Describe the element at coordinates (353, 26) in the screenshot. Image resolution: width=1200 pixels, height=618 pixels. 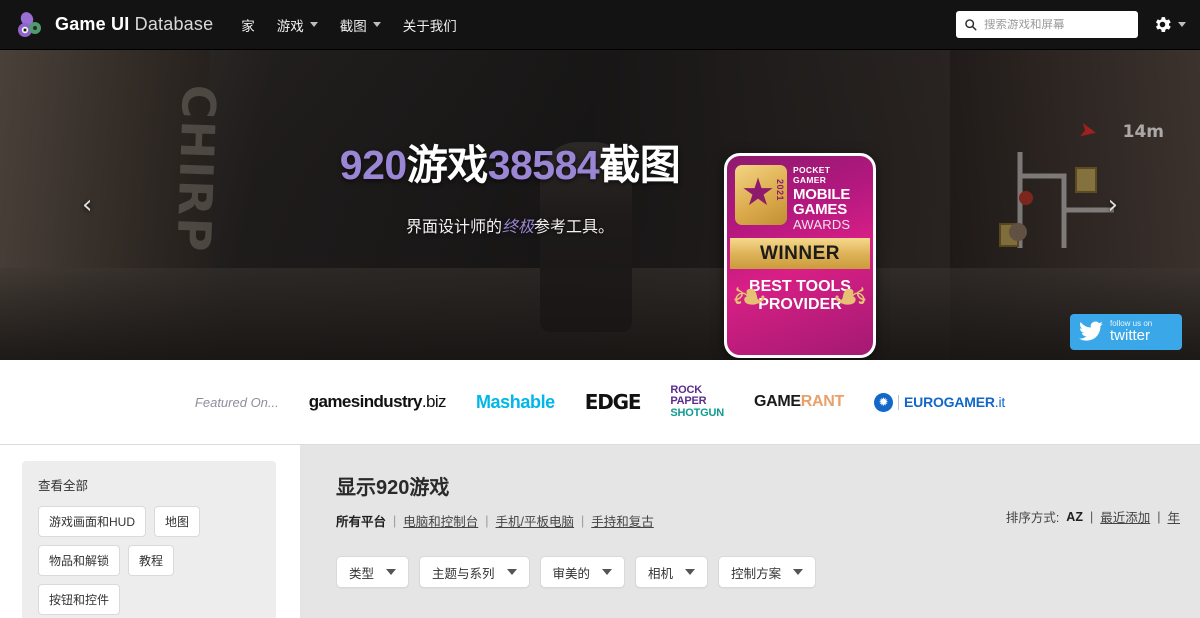
I see `nav-label-screenshots: 截图` at that location.